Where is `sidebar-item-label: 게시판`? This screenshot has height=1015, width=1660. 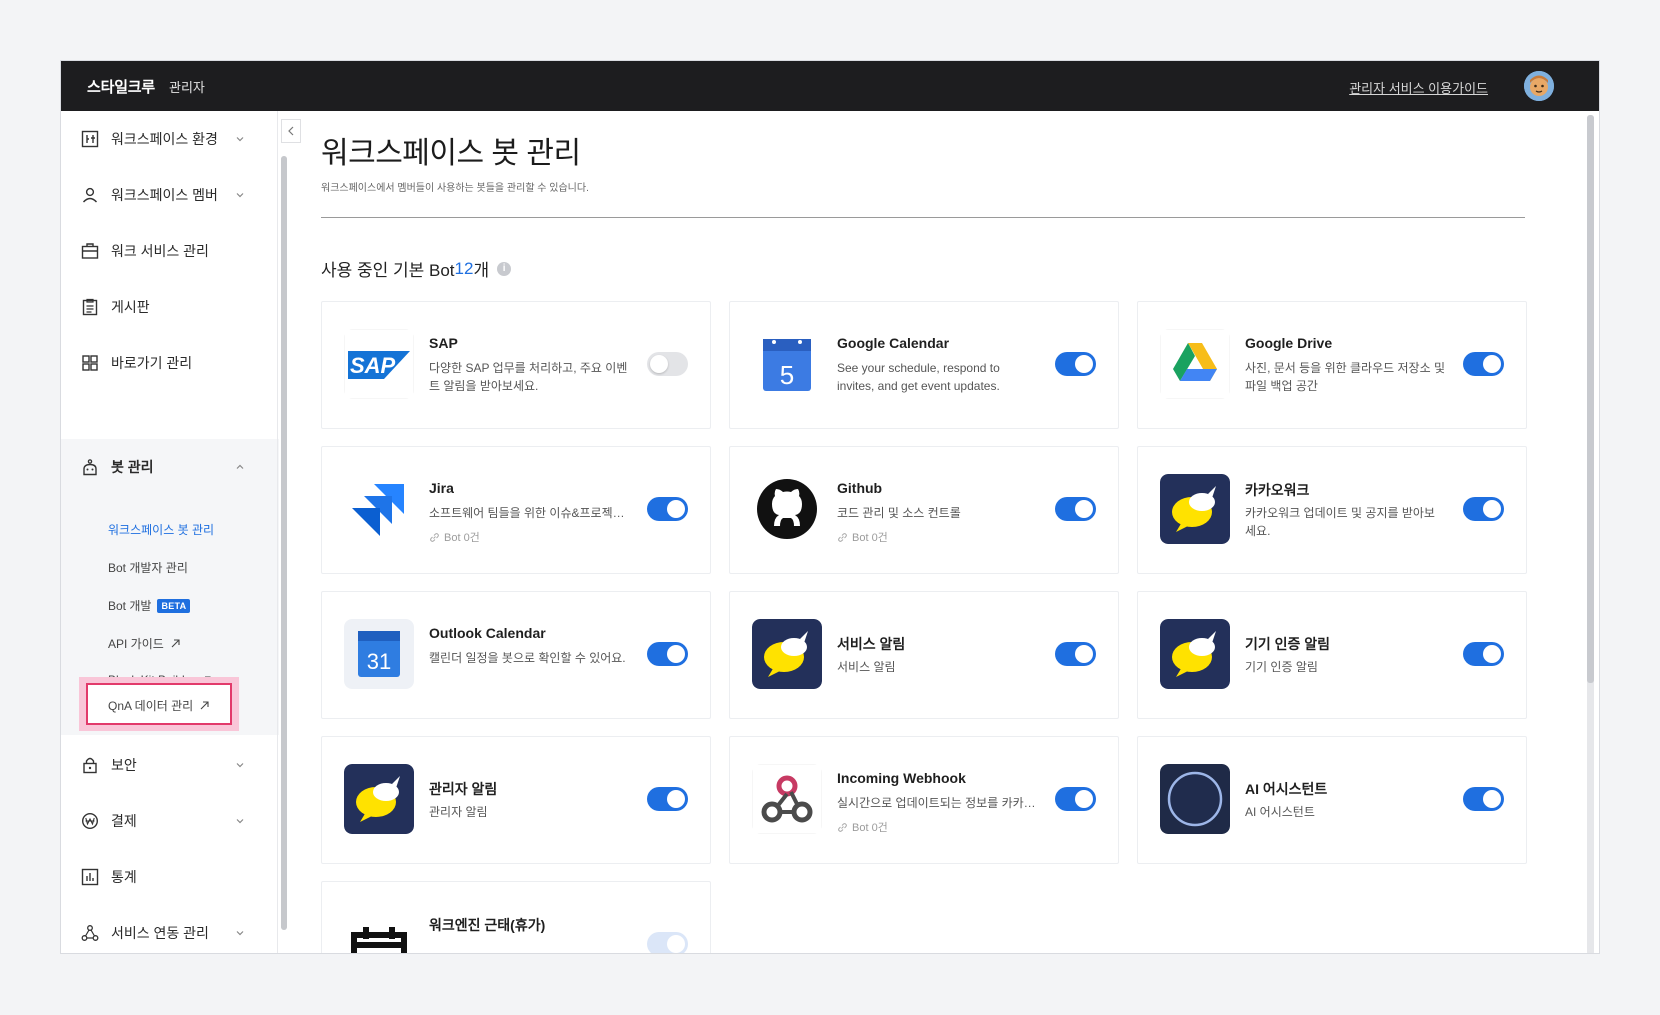
sidebar-item-label: 게시판 is located at coordinates (130, 307).